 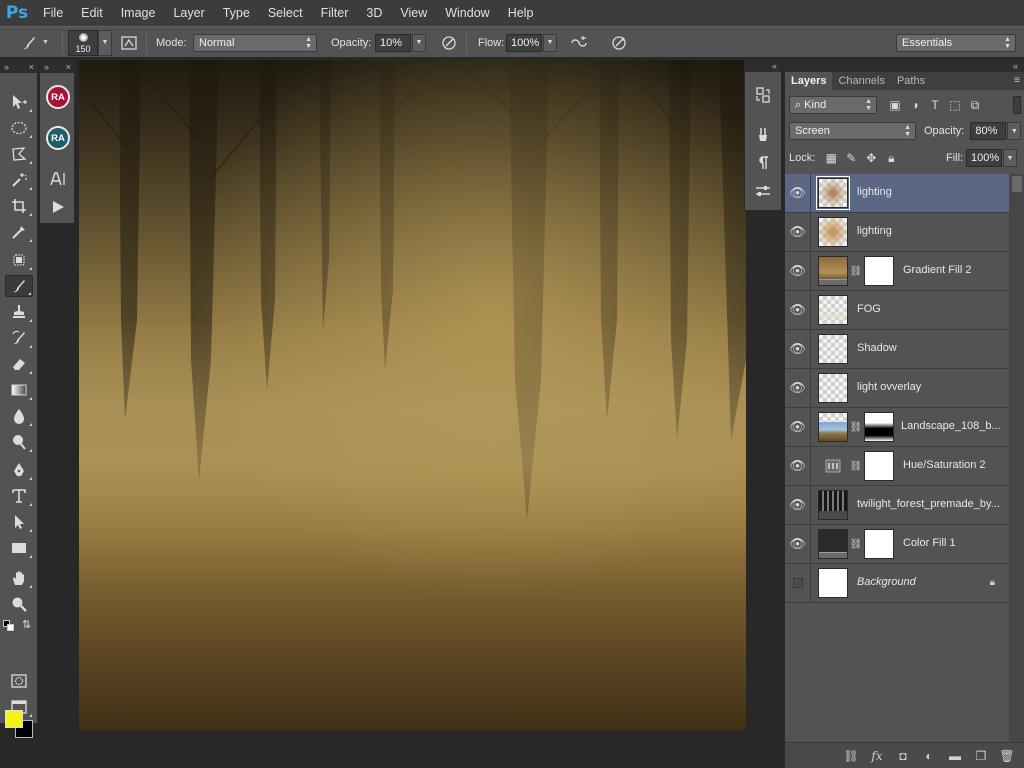 I want to click on layer-row-lighting: 👁︎ lighting, so click(x=897, y=232).